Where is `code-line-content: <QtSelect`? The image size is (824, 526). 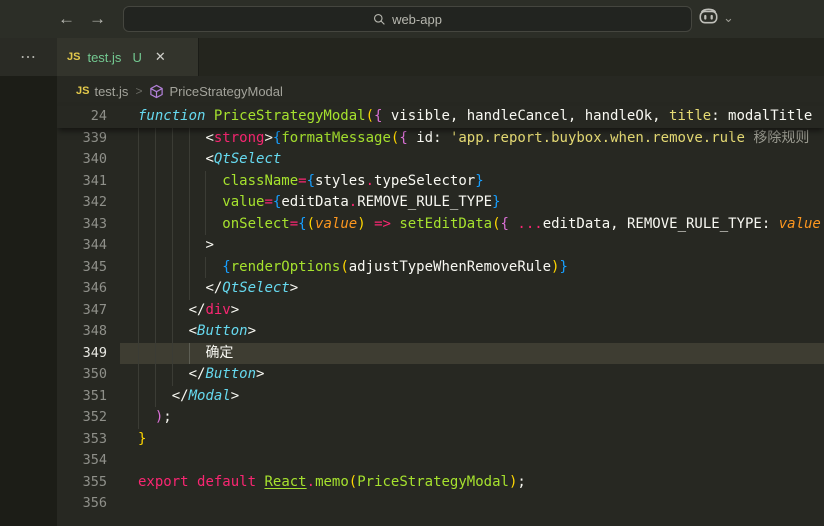 code-line-content: <QtSelect is located at coordinates (472, 160).